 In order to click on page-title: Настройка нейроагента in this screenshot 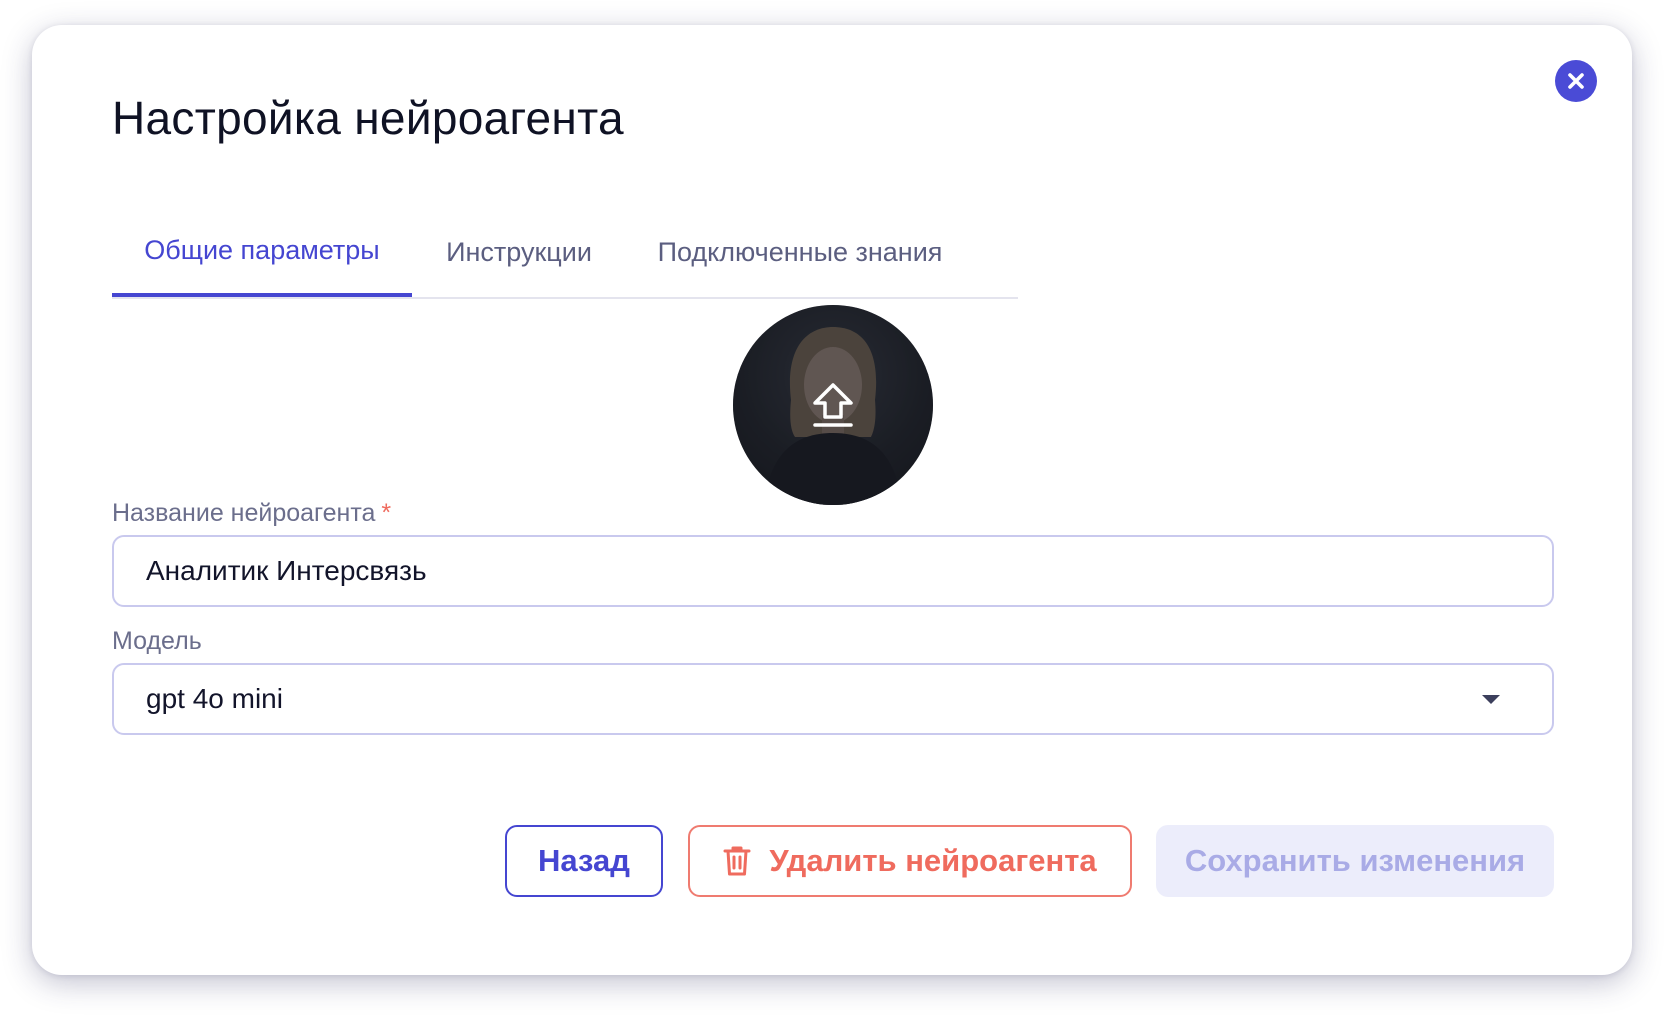, I will do `click(368, 118)`.